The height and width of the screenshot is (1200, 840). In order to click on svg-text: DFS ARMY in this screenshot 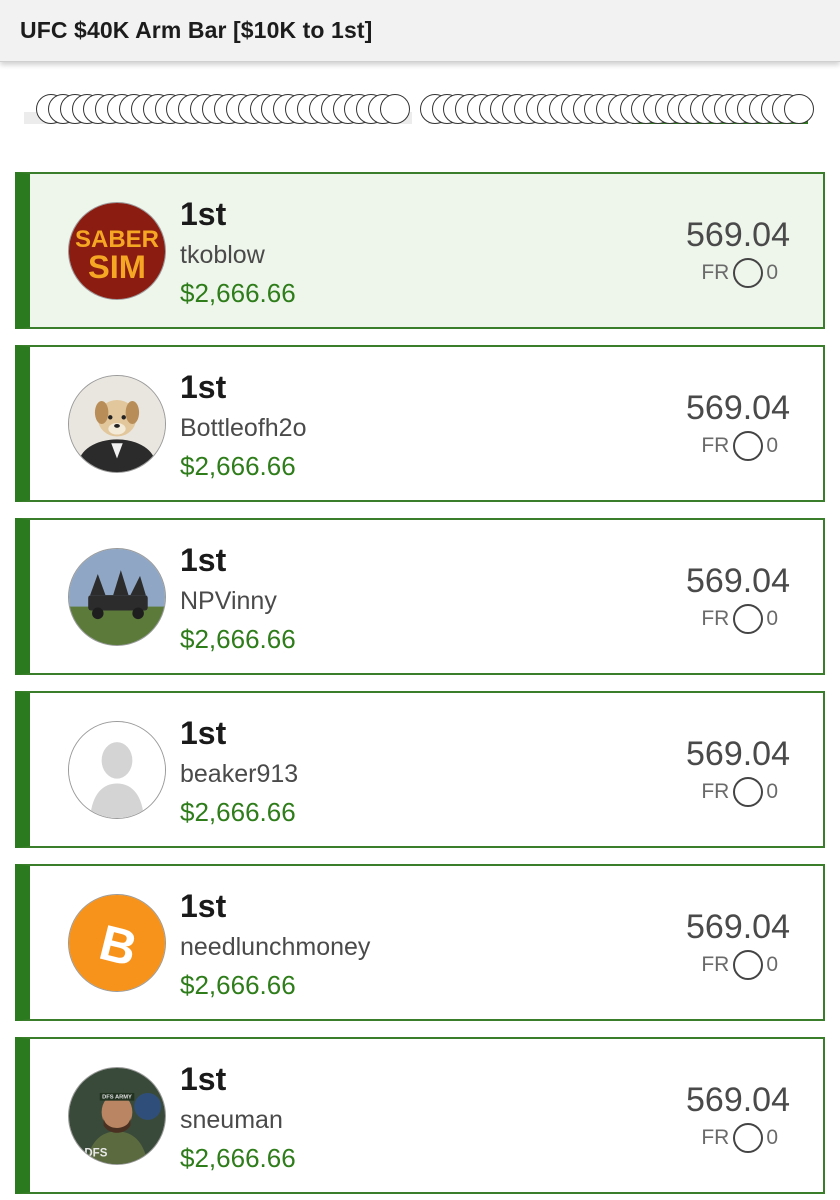, I will do `click(117, 1098)`.